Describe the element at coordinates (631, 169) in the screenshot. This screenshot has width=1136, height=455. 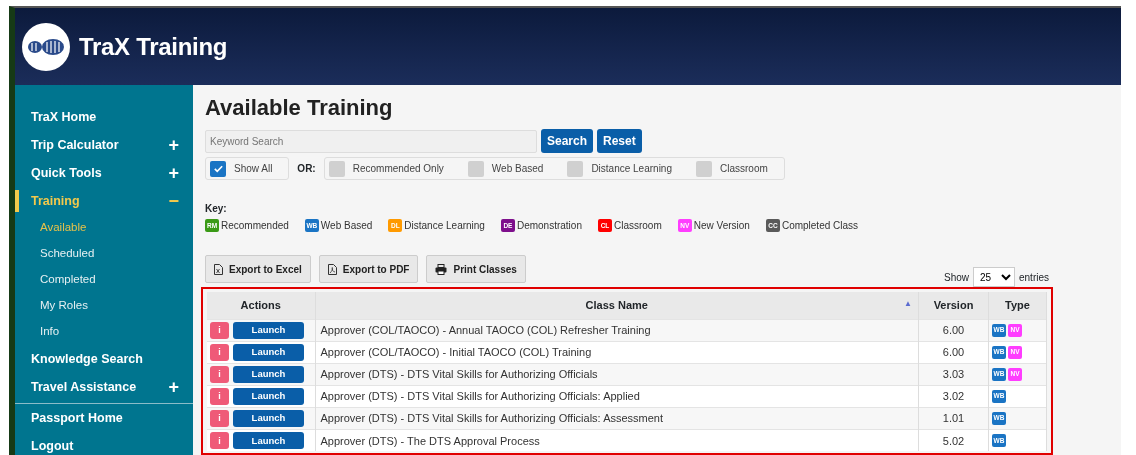
I see `checkbox-label: Distance Learning` at that location.